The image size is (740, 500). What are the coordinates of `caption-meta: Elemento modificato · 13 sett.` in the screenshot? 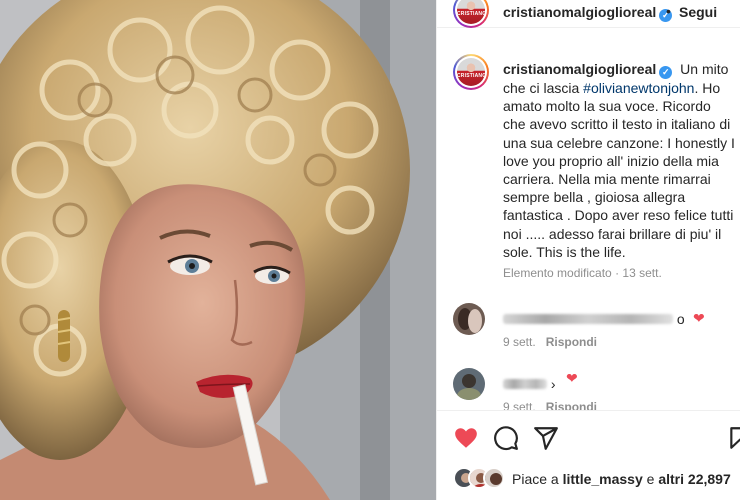 It's located at (582, 273).